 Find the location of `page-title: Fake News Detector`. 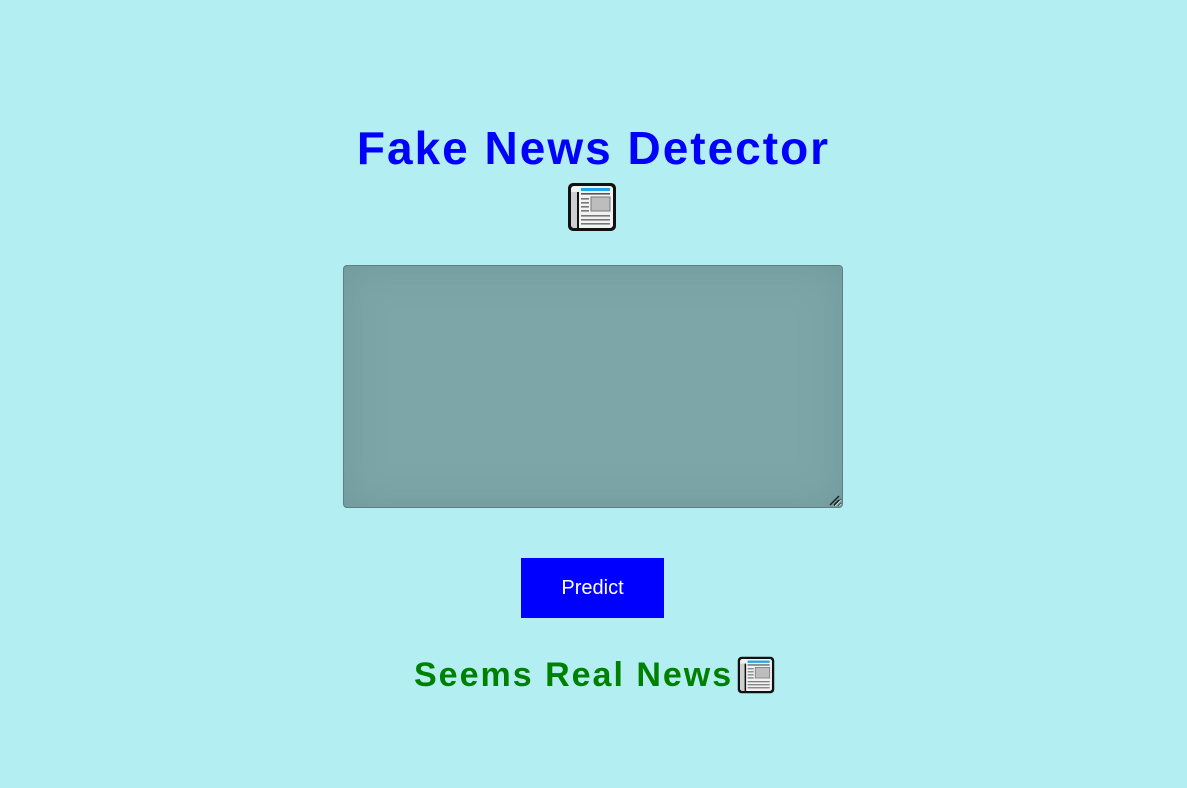

page-title: Fake News Detector is located at coordinates (593, 148).